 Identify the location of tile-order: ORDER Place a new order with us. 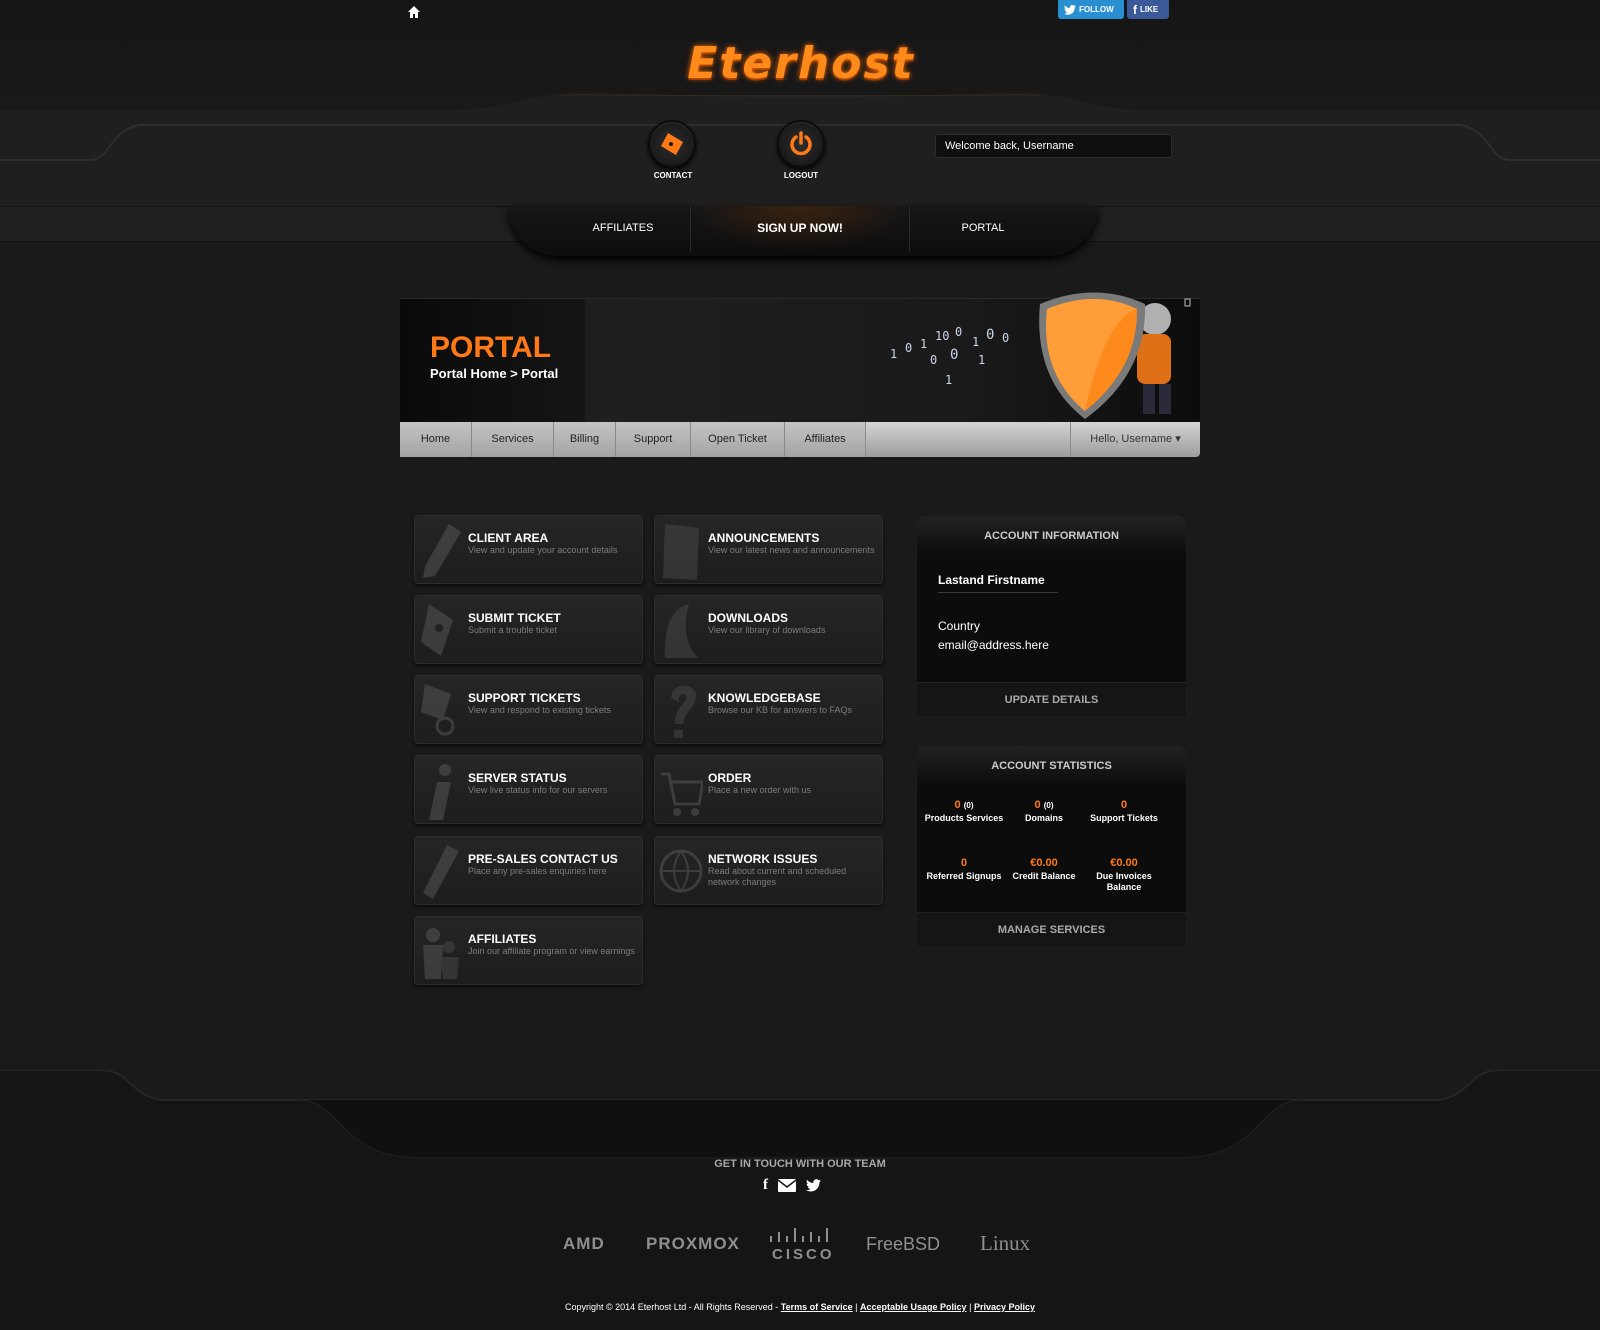
(768, 789).